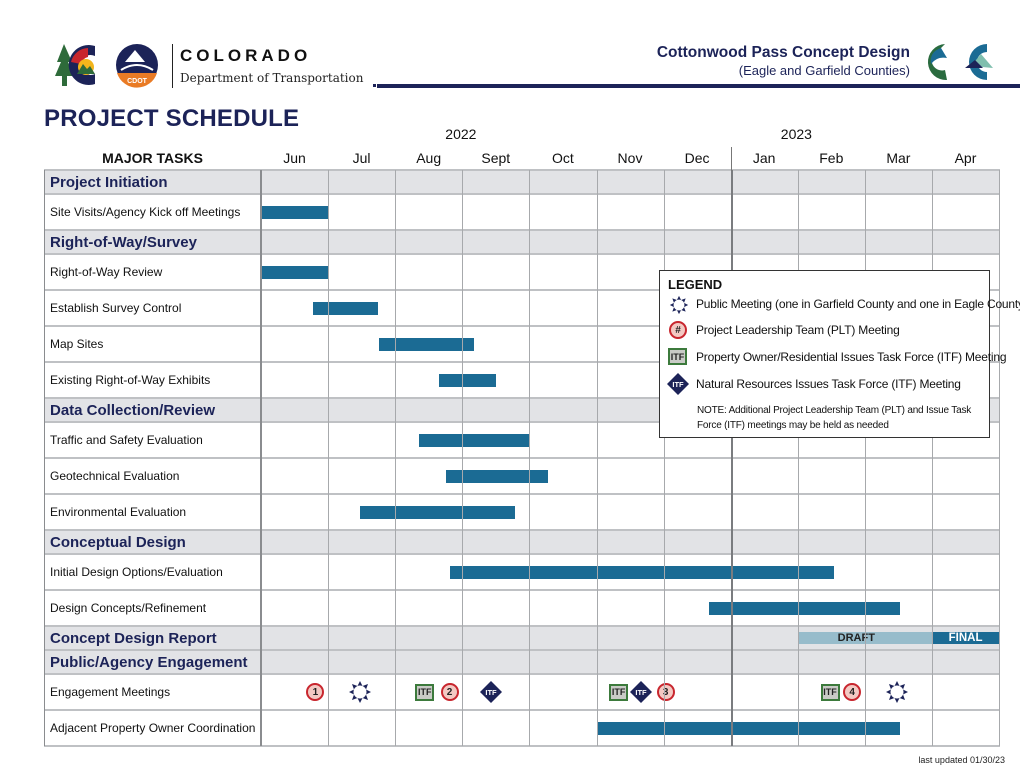 This screenshot has width=1020, height=775. What do you see at coordinates (374, 85) in the screenshot?
I see `header-rule-mark` at bounding box center [374, 85].